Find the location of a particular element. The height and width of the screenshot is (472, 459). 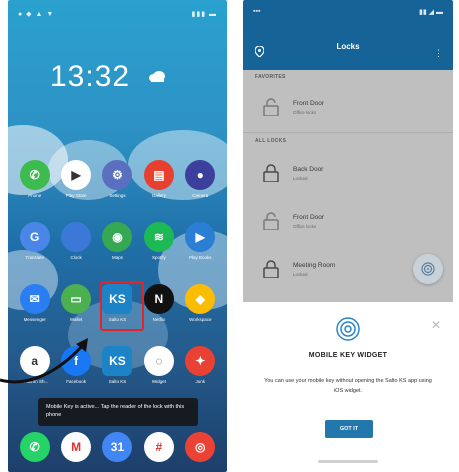

padlock-icon is located at coordinates (271, 269).